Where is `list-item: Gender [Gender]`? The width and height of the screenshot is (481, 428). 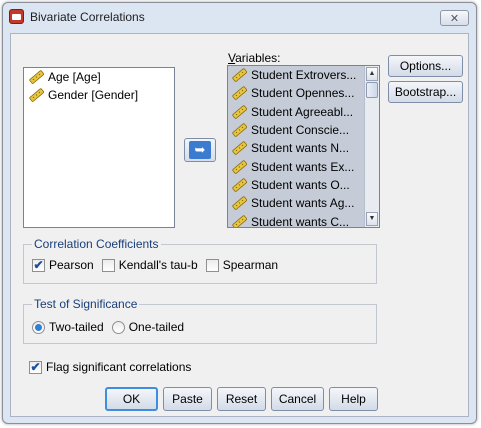 list-item: Gender [Gender] is located at coordinates (99, 95).